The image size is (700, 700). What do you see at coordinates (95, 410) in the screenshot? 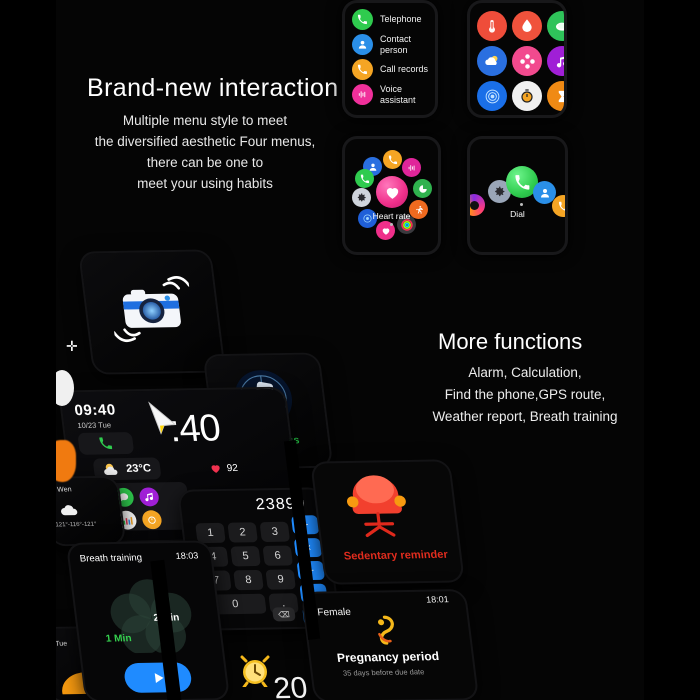
I see `watch-face-time: 09:40` at bounding box center [95, 410].